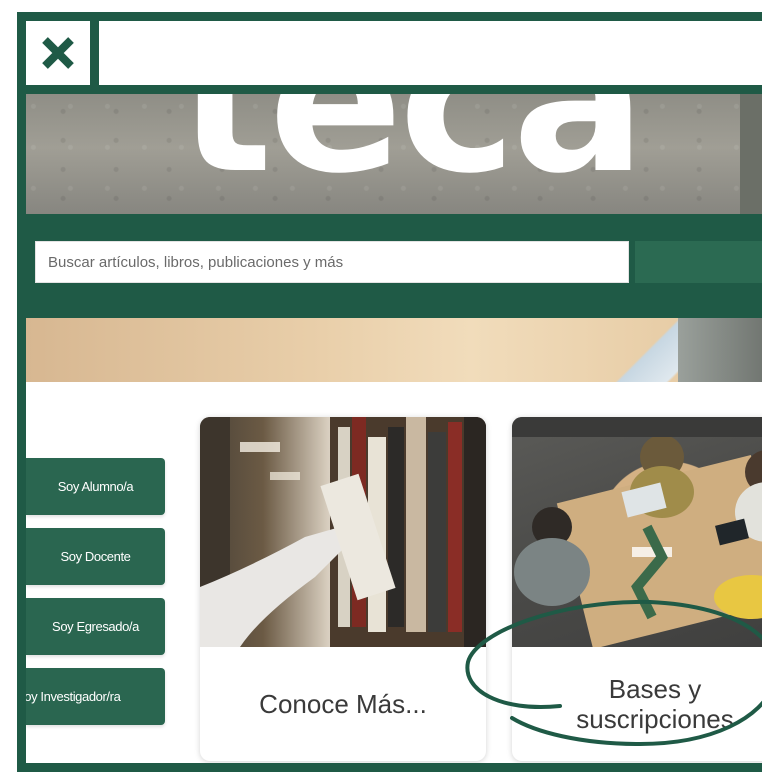 This screenshot has height=772, width=762. Describe the element at coordinates (394, 350) in the screenshot. I see `decorative-strip` at that location.